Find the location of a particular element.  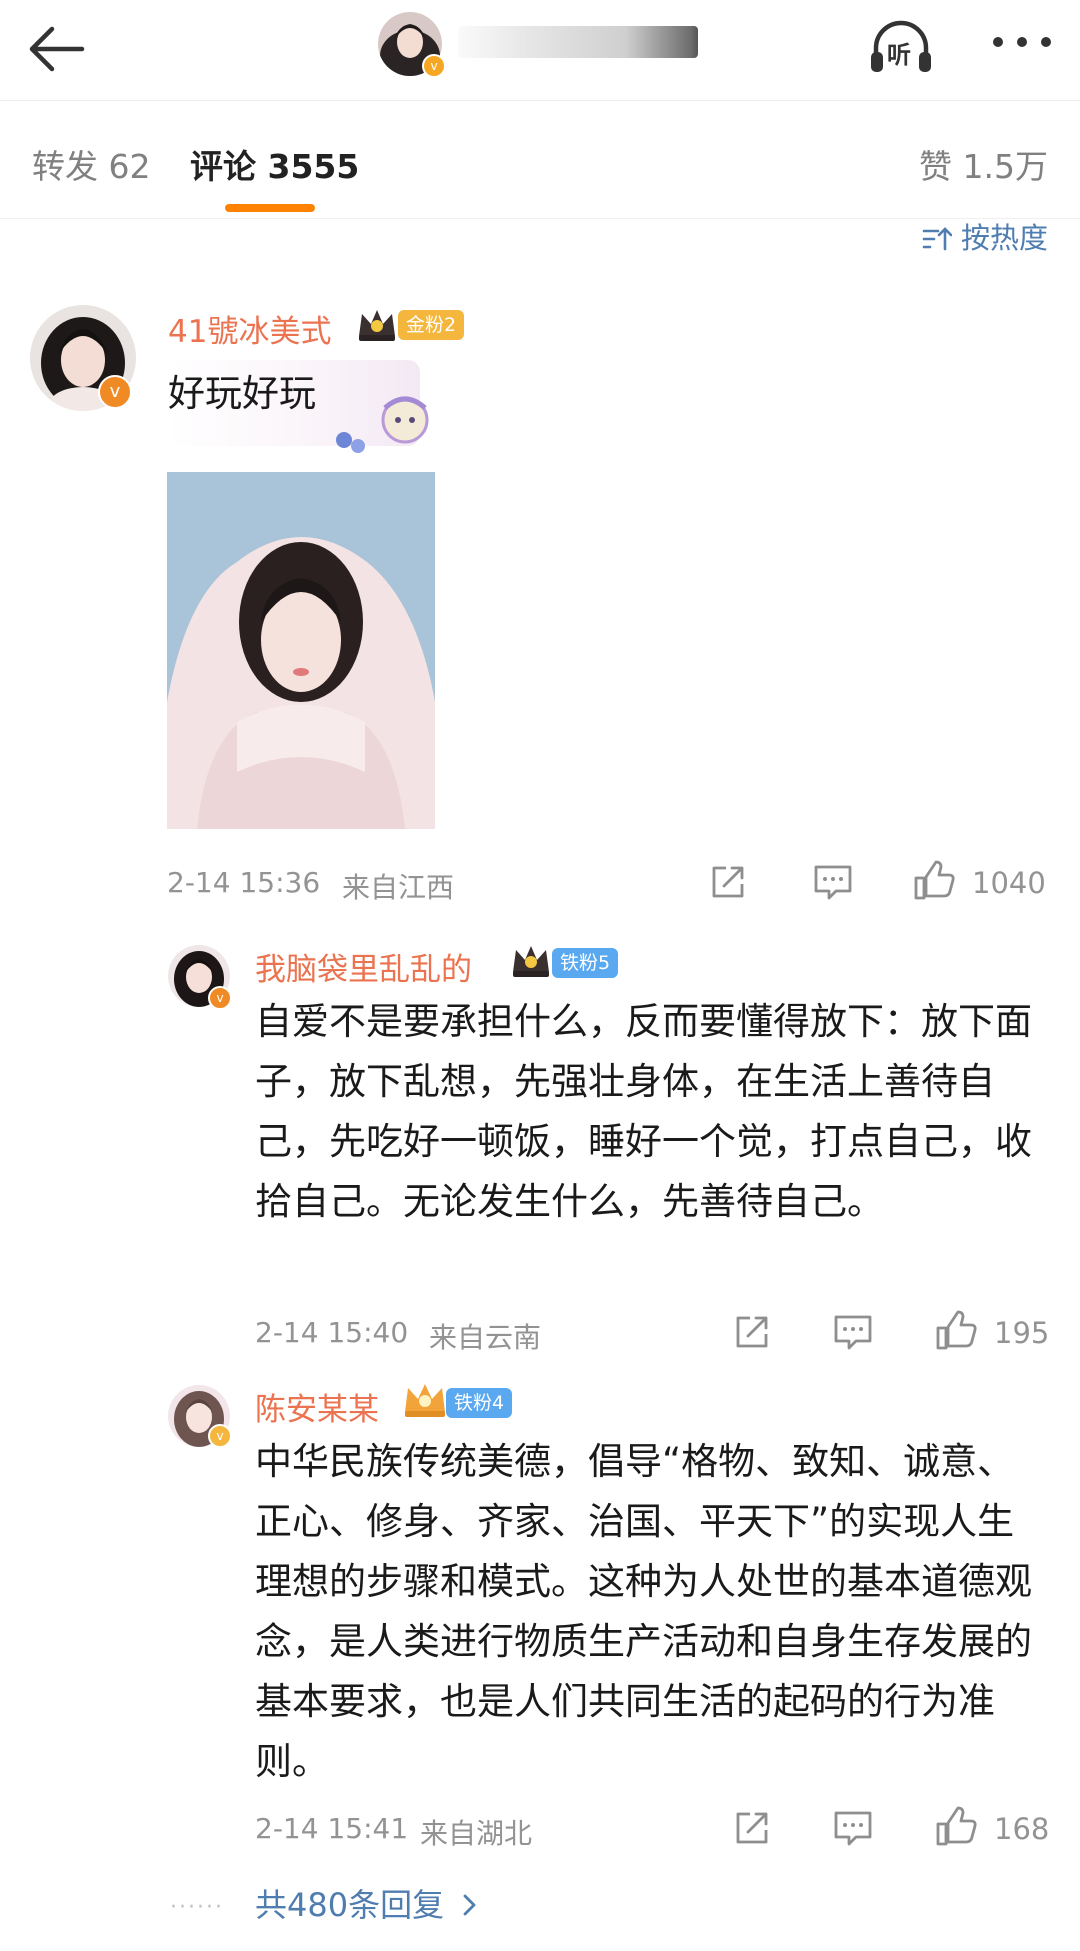

like-count: 1040 is located at coordinates (1009, 883).